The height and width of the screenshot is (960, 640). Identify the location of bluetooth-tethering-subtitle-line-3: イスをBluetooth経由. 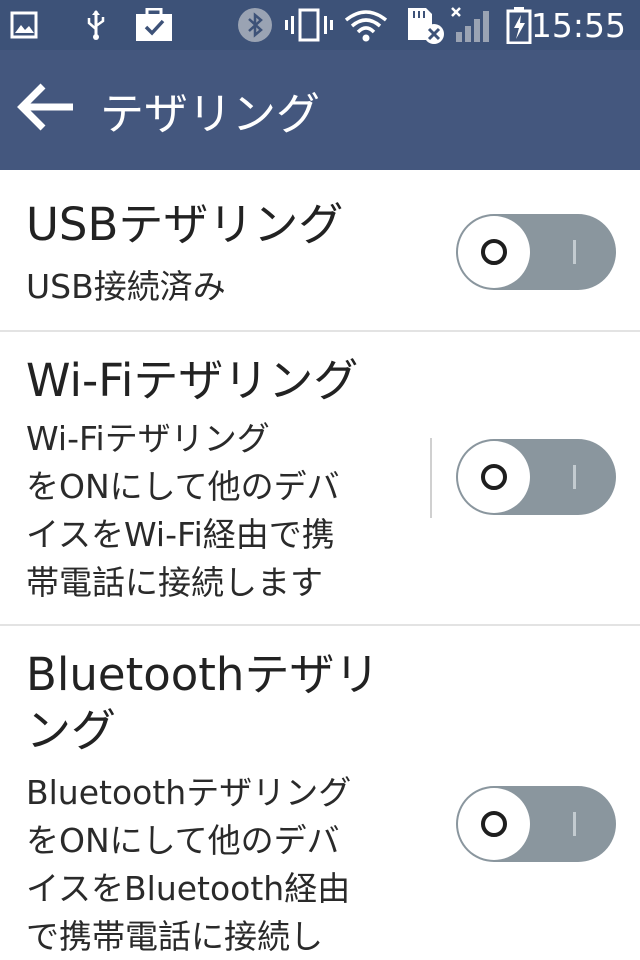
(188, 888).